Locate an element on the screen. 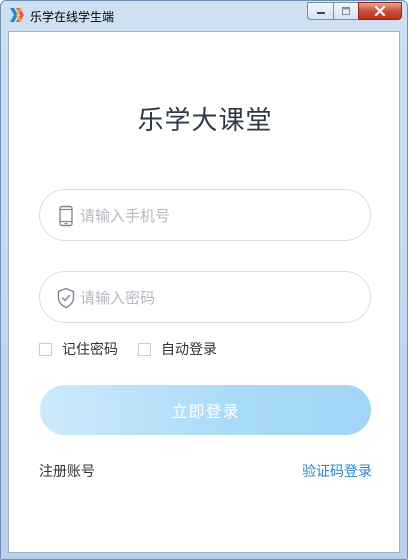  minimize-button is located at coordinates (320, 11).